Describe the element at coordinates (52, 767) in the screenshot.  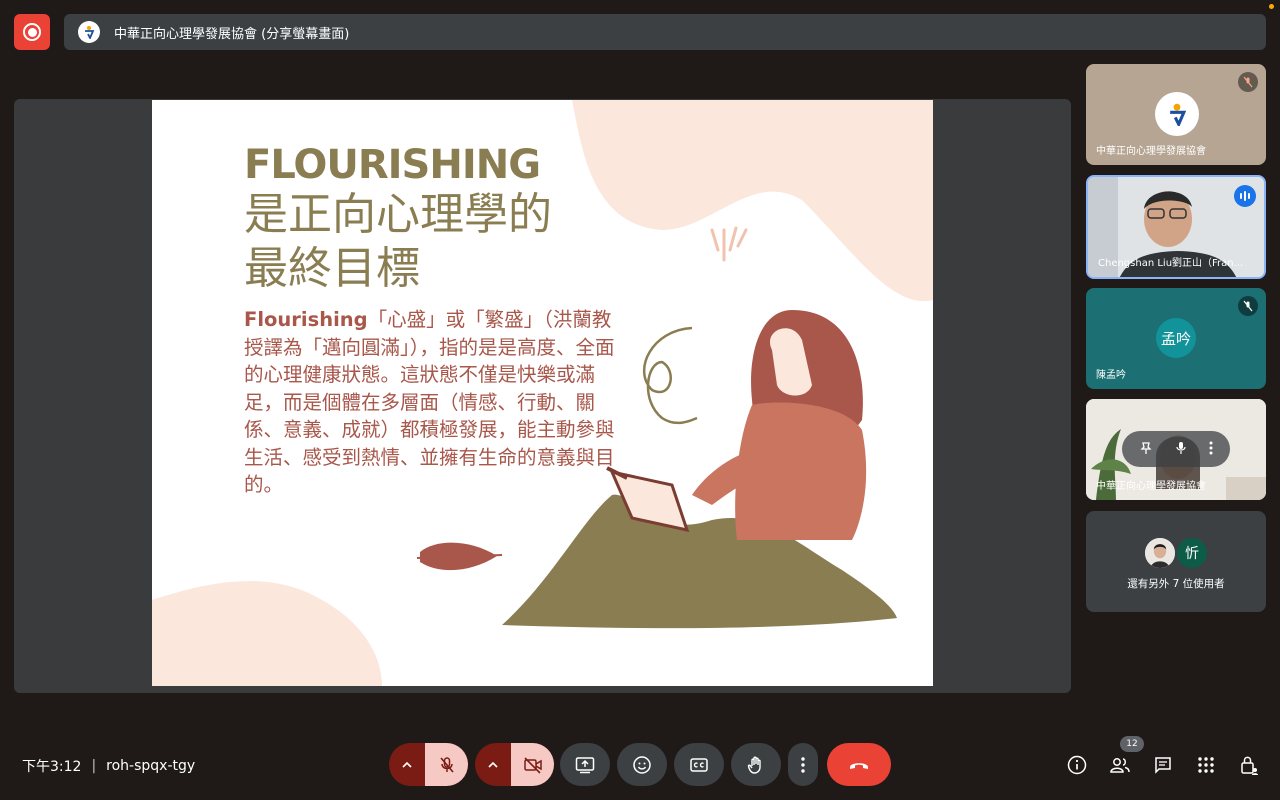
I see `meeting-time: 下午3:12` at that location.